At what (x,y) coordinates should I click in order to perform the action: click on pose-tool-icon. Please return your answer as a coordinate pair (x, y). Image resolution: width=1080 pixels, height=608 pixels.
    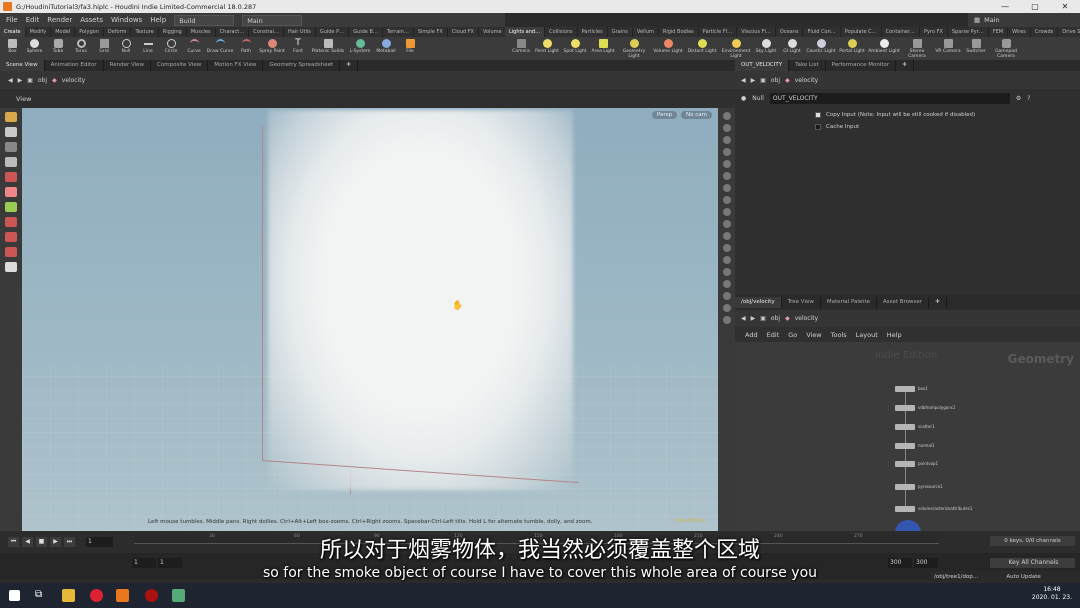
    Looking at the image, I should click on (11, 147).